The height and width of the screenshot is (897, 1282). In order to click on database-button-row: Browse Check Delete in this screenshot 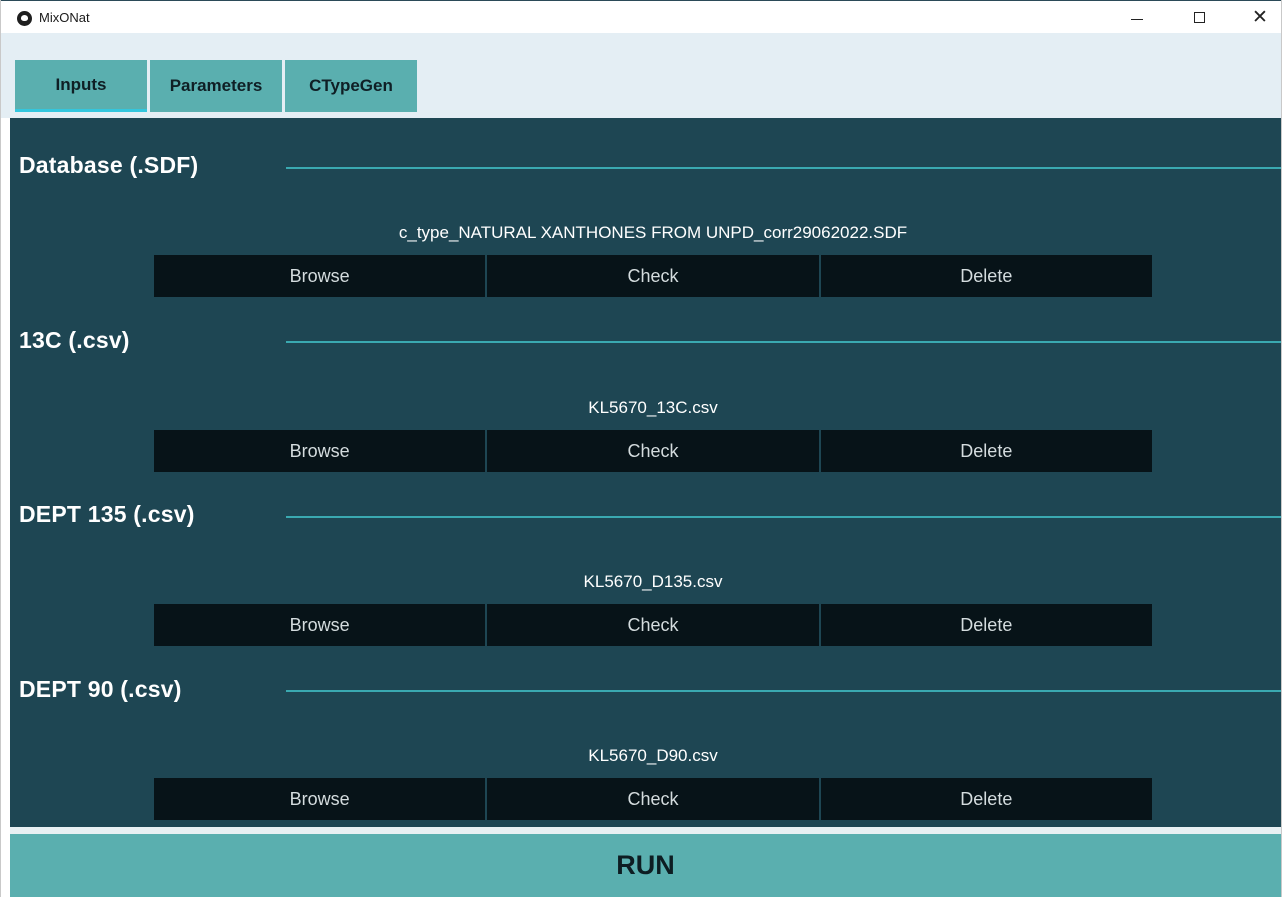, I will do `click(653, 276)`.